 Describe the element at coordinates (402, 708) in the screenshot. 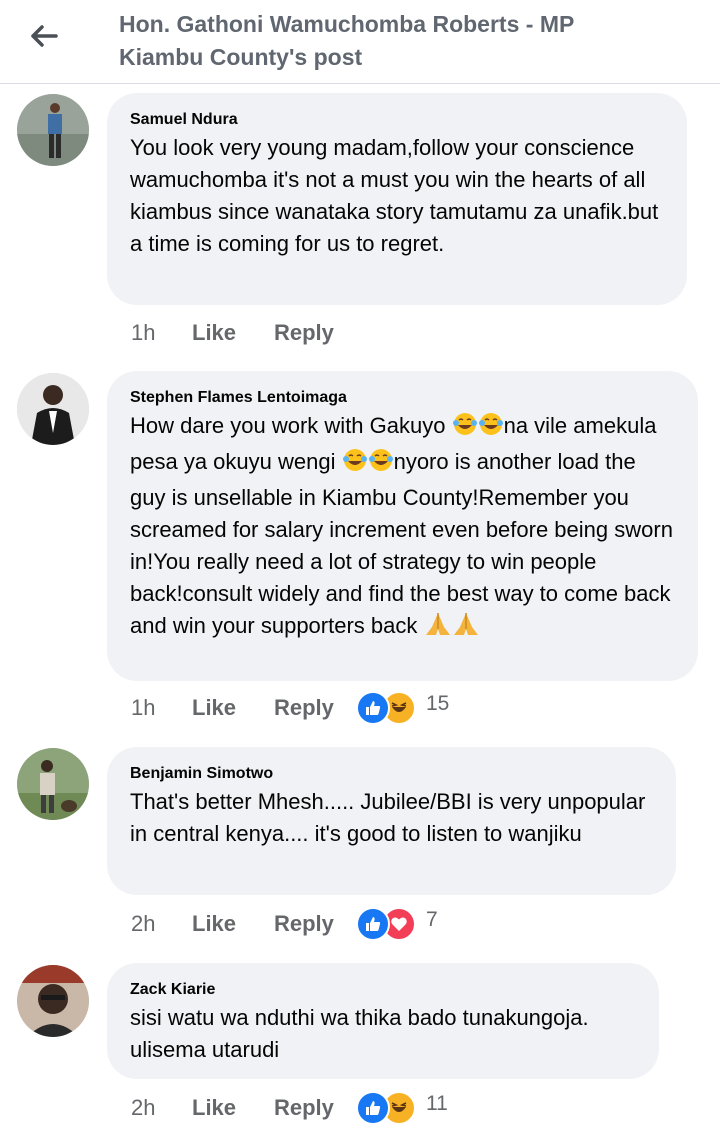

I see `reaction-summary: 15` at that location.